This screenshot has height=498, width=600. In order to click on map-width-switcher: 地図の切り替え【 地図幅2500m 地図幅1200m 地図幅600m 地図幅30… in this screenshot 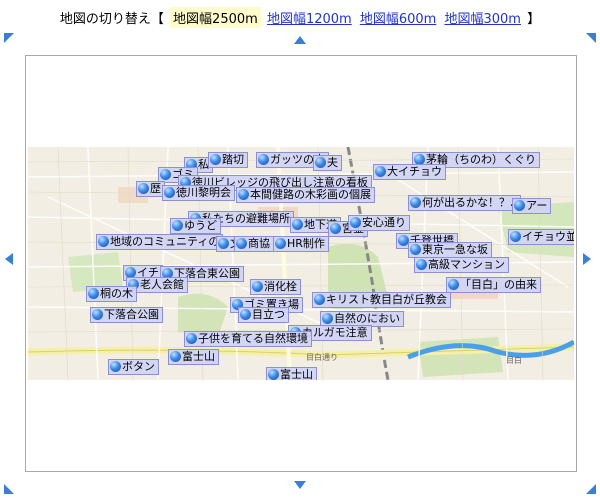, I will do `click(300, 17)`.